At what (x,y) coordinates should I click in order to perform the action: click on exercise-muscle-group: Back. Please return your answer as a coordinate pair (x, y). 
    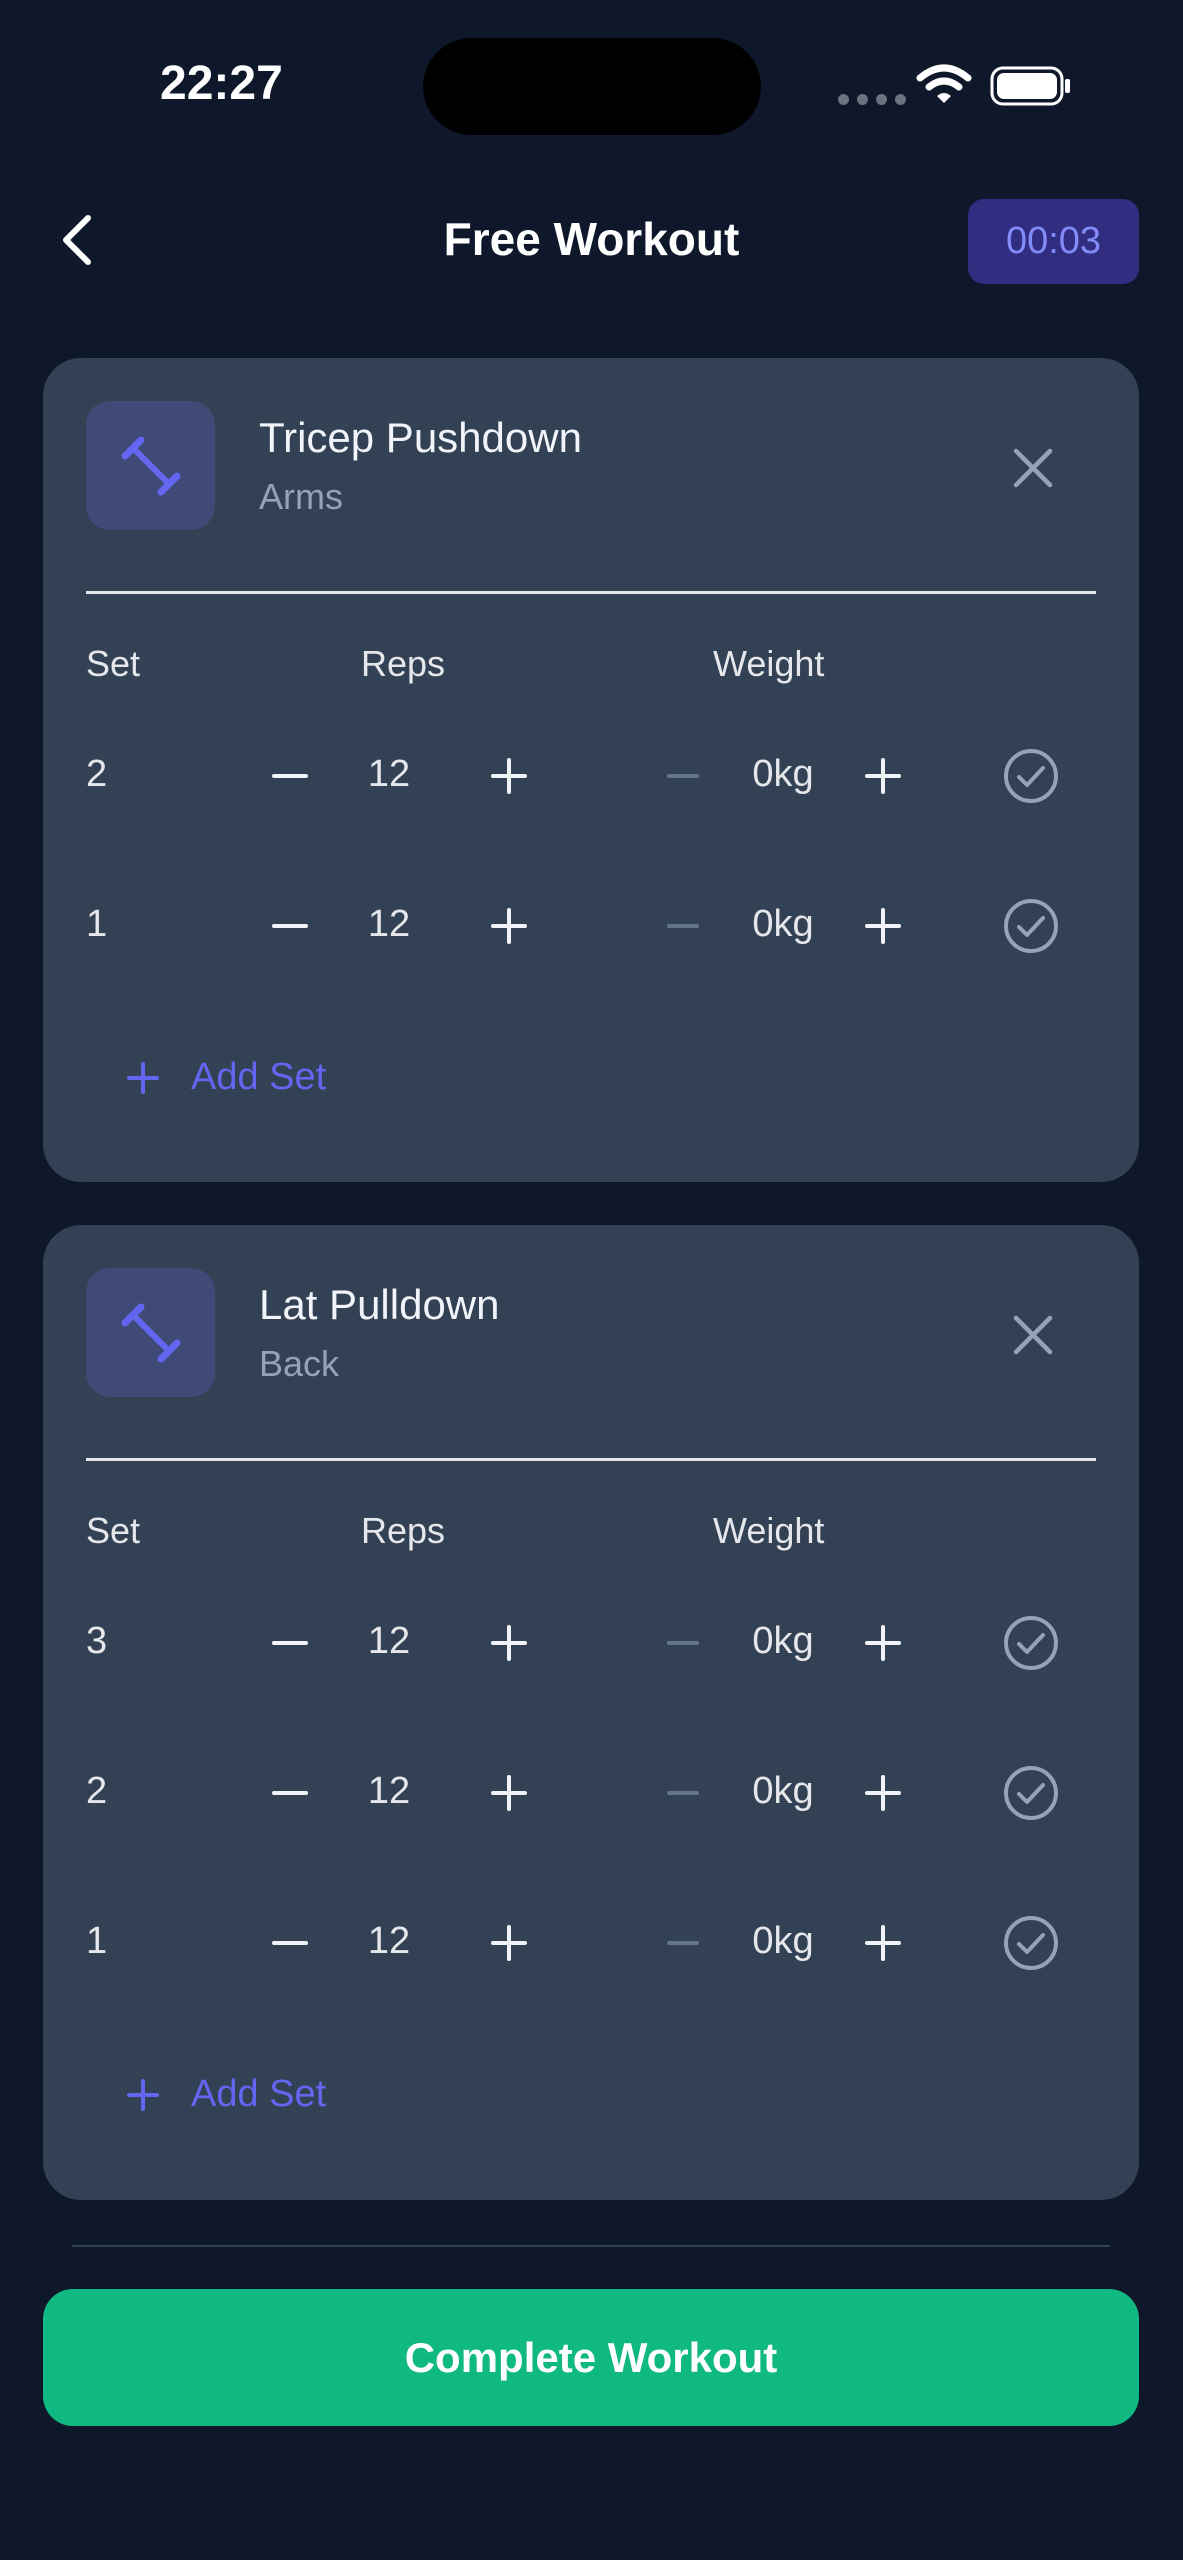
    Looking at the image, I should click on (299, 1363).